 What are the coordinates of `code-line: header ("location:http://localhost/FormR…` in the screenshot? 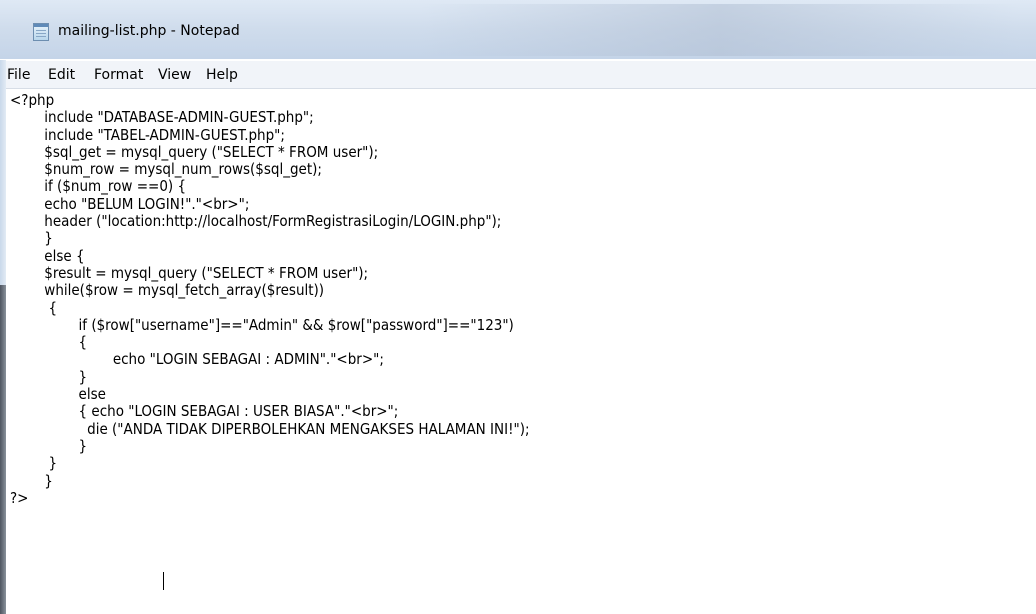 It's located at (256, 221).